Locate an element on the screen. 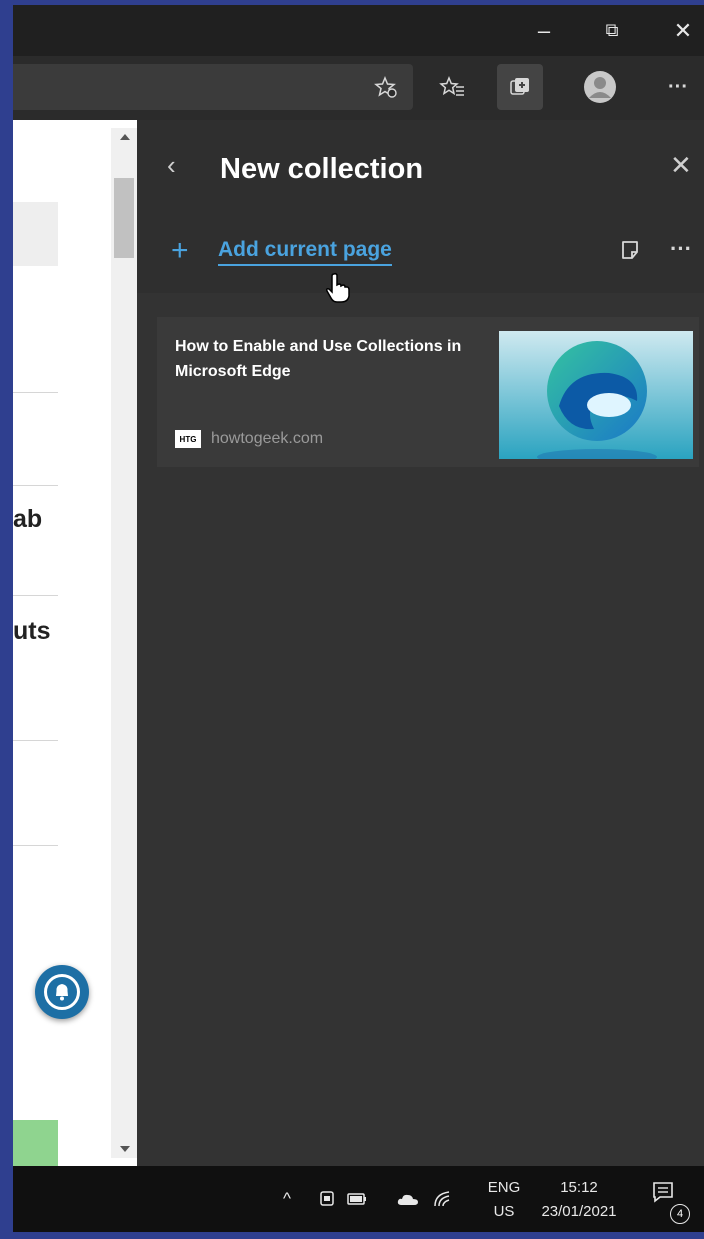  collections-button is located at coordinates (520, 87).